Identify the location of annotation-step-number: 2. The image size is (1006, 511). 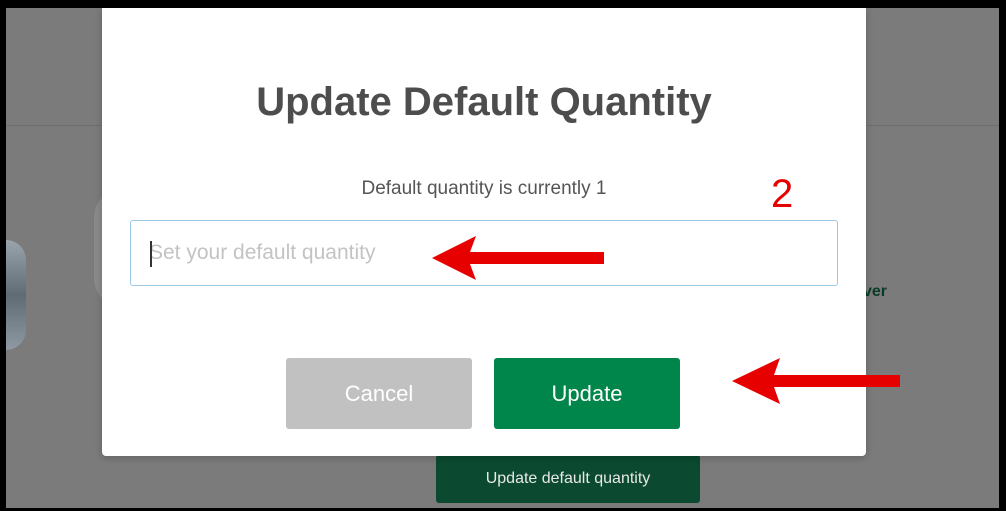
(782, 194).